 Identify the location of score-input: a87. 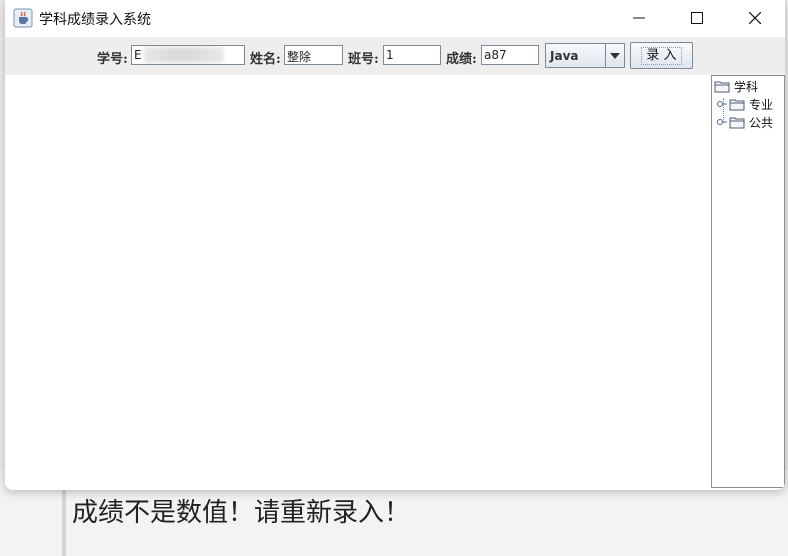
(510, 55).